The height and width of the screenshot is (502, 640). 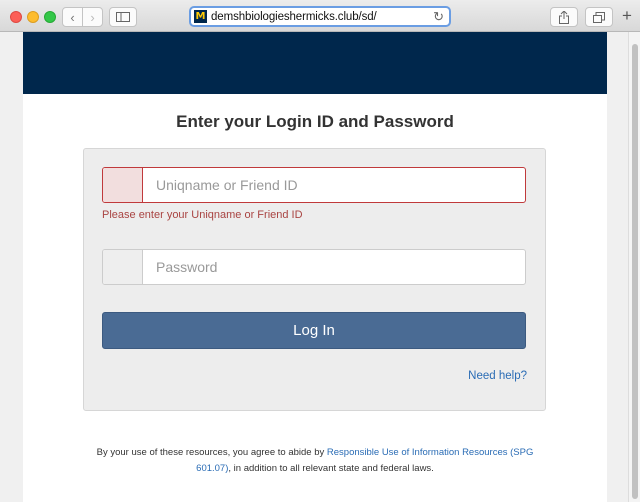 I want to click on sidebar-toggle-button, so click(x=123, y=17).